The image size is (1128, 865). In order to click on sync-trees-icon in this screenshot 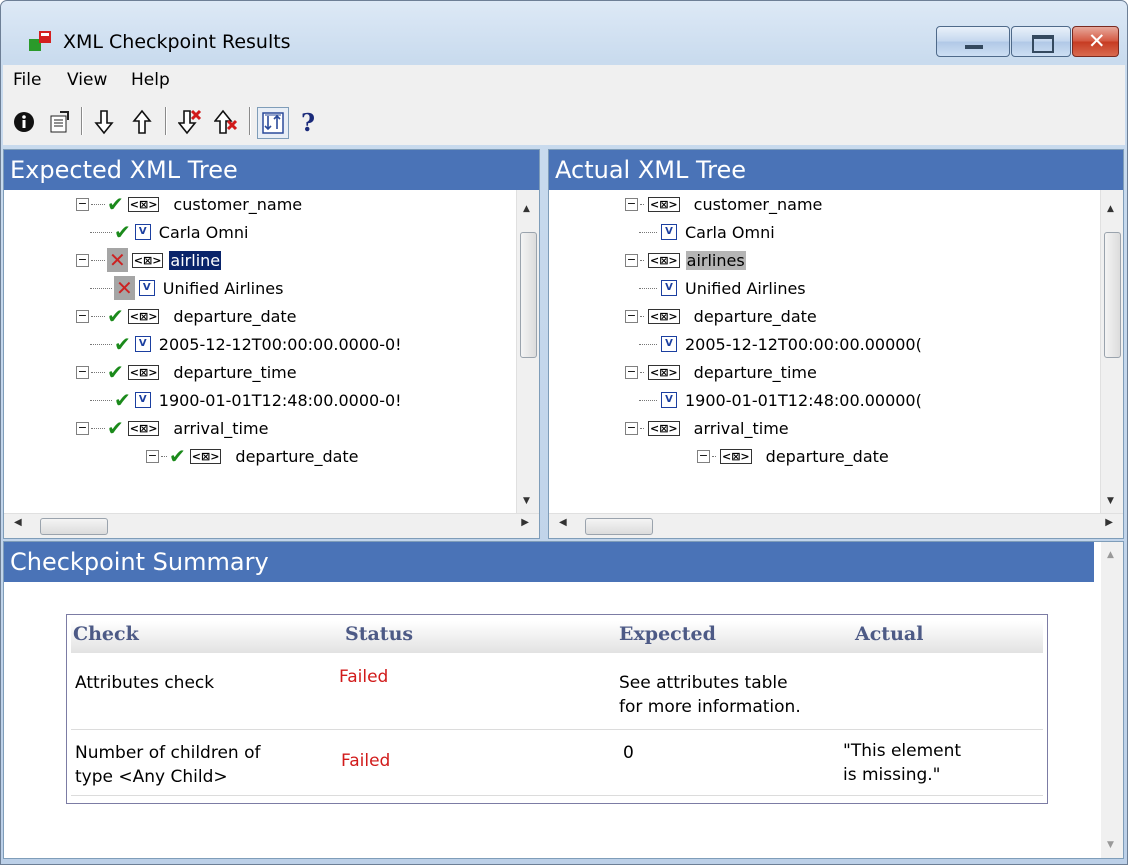, I will do `click(273, 123)`.